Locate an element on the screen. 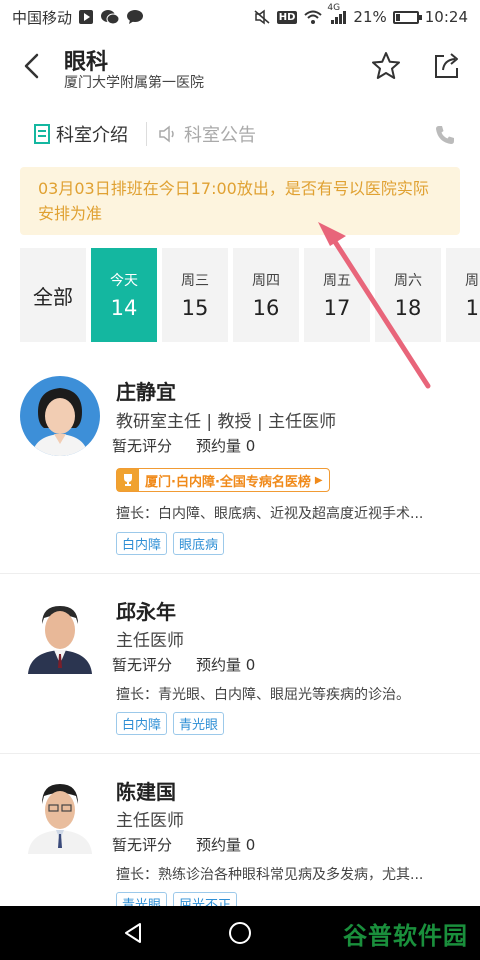 The height and width of the screenshot is (960, 480). back-button is located at coordinates (32, 66).